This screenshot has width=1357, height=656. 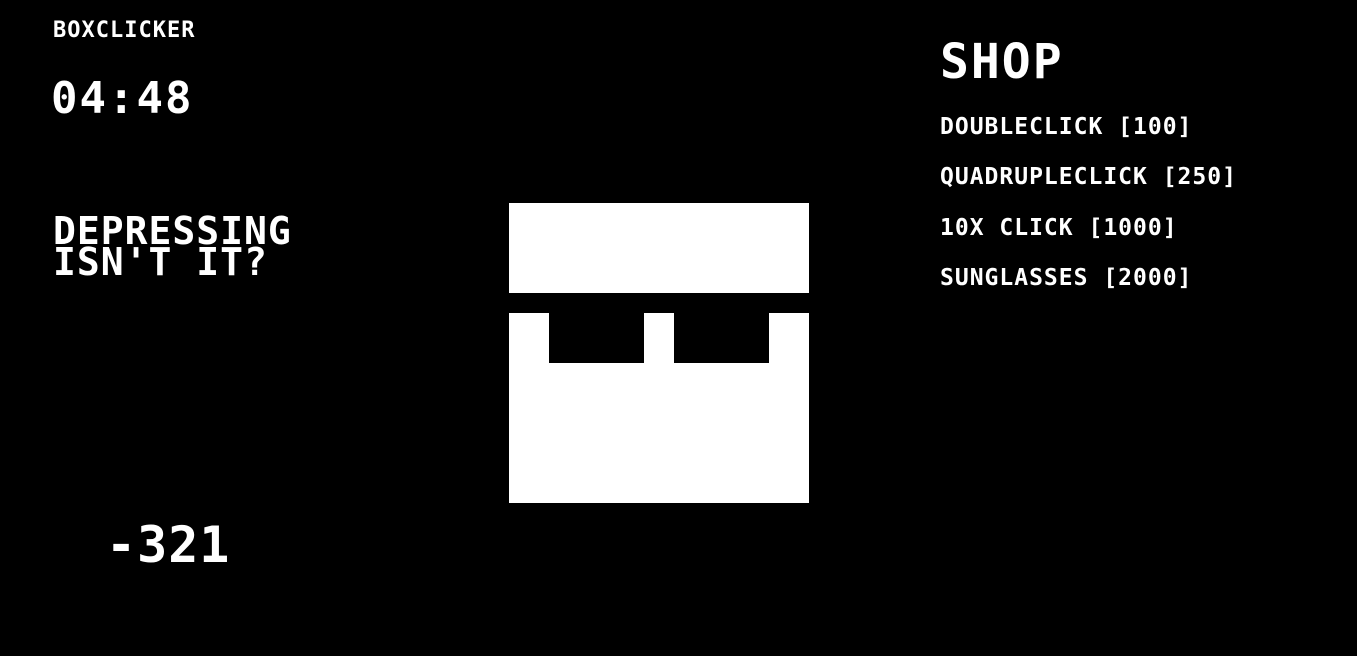 I want to click on shop-item-sunglasses: SUNGLASSES [2000], so click(x=1112, y=278).